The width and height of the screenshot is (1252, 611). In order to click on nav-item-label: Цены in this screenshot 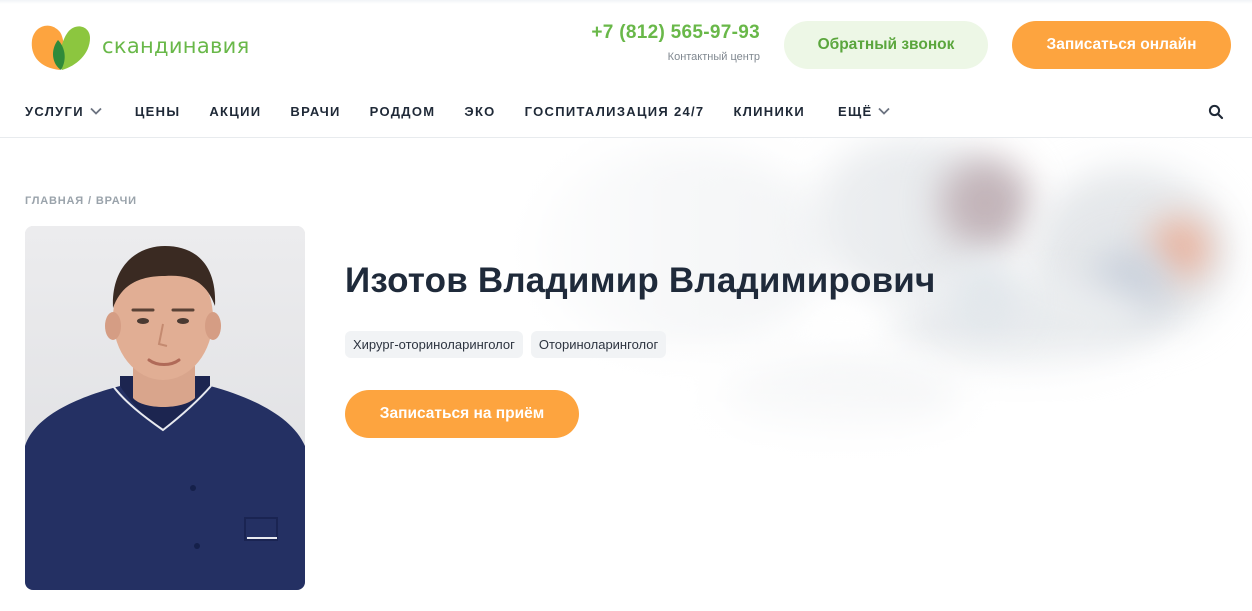, I will do `click(157, 111)`.